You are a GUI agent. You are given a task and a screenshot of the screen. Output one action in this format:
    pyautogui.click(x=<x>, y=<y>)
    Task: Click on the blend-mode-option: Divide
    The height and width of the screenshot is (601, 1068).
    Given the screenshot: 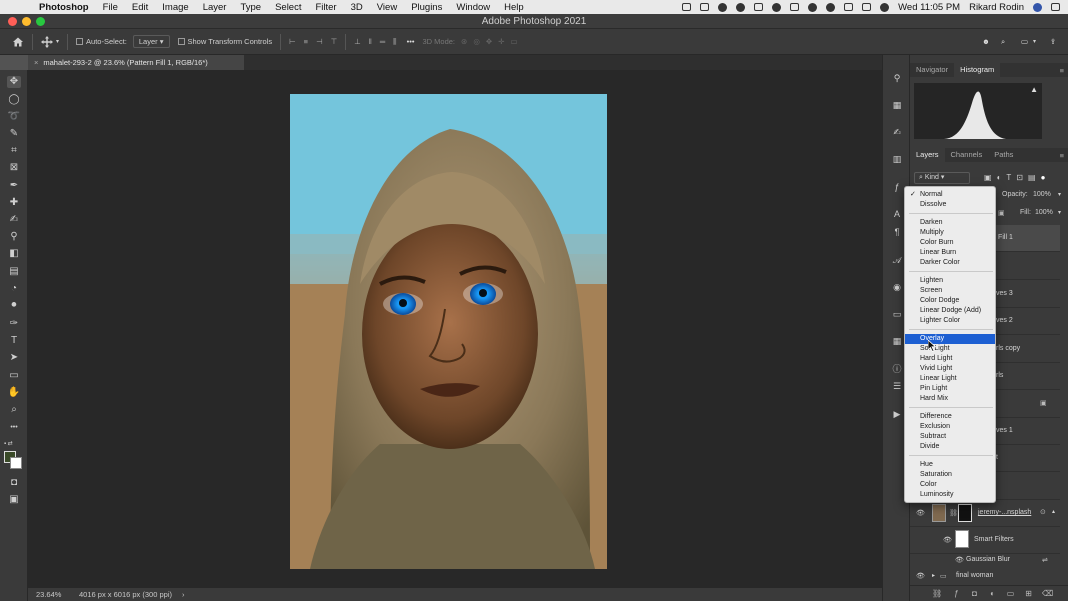 What is the action you would take?
    pyautogui.click(x=950, y=447)
    